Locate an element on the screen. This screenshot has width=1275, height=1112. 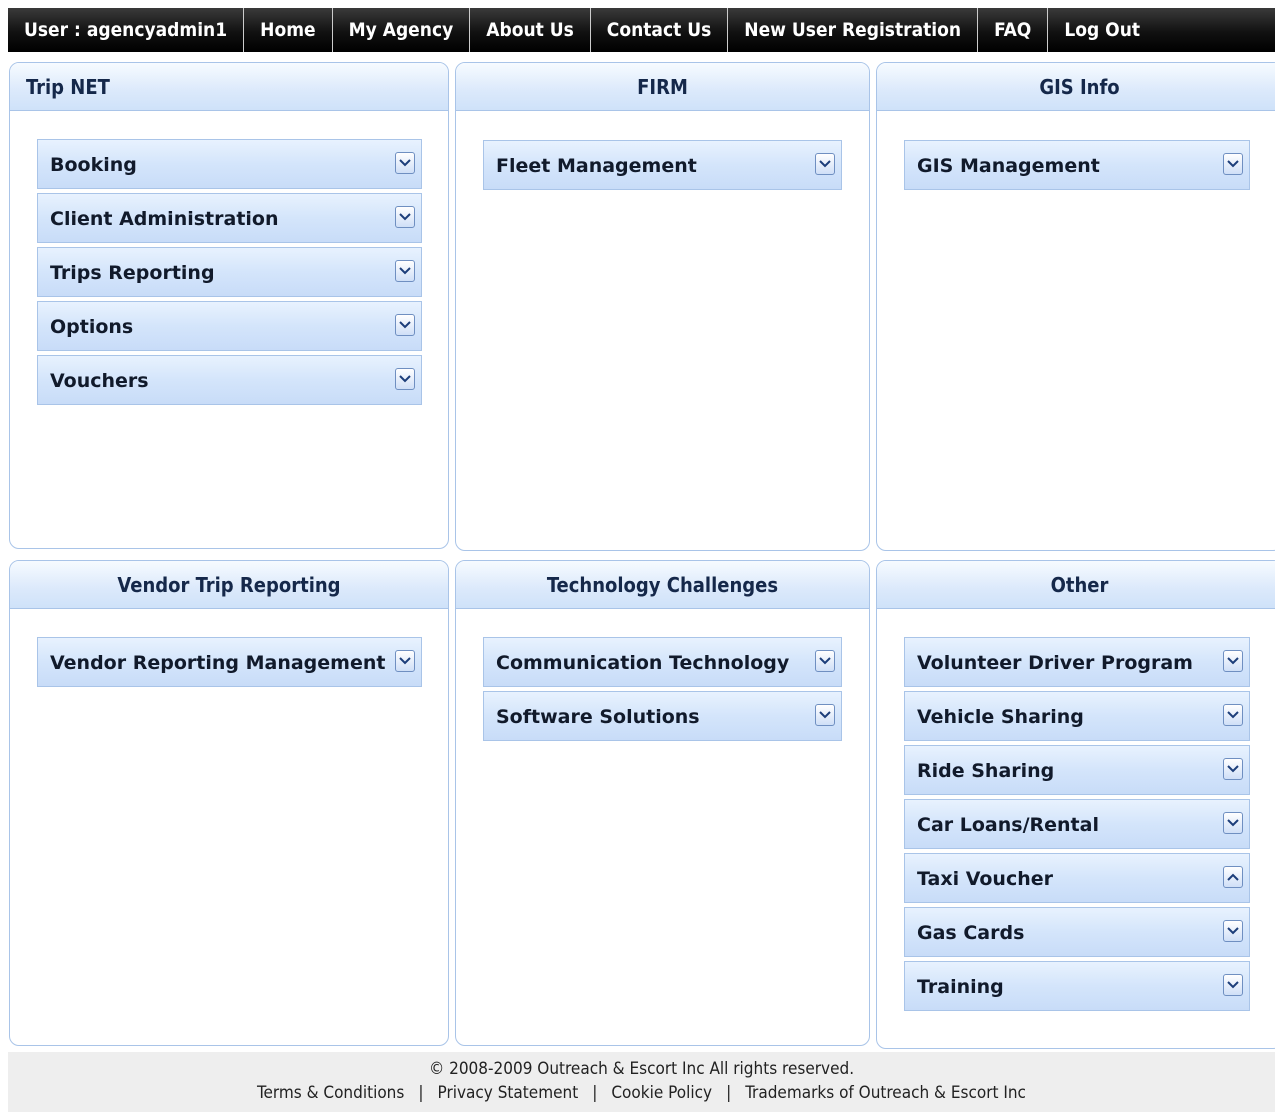
menu-item-label: Volunteer Driver Program is located at coordinates (1055, 663).